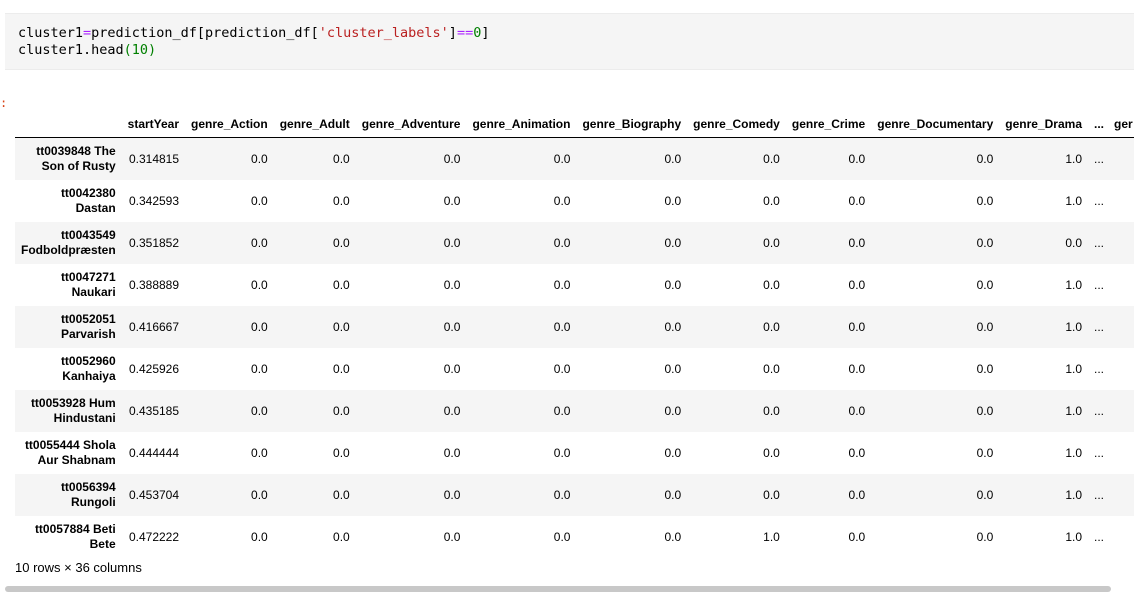  Describe the element at coordinates (154, 284) in the screenshot. I see `table-cell: 0.388889` at that location.